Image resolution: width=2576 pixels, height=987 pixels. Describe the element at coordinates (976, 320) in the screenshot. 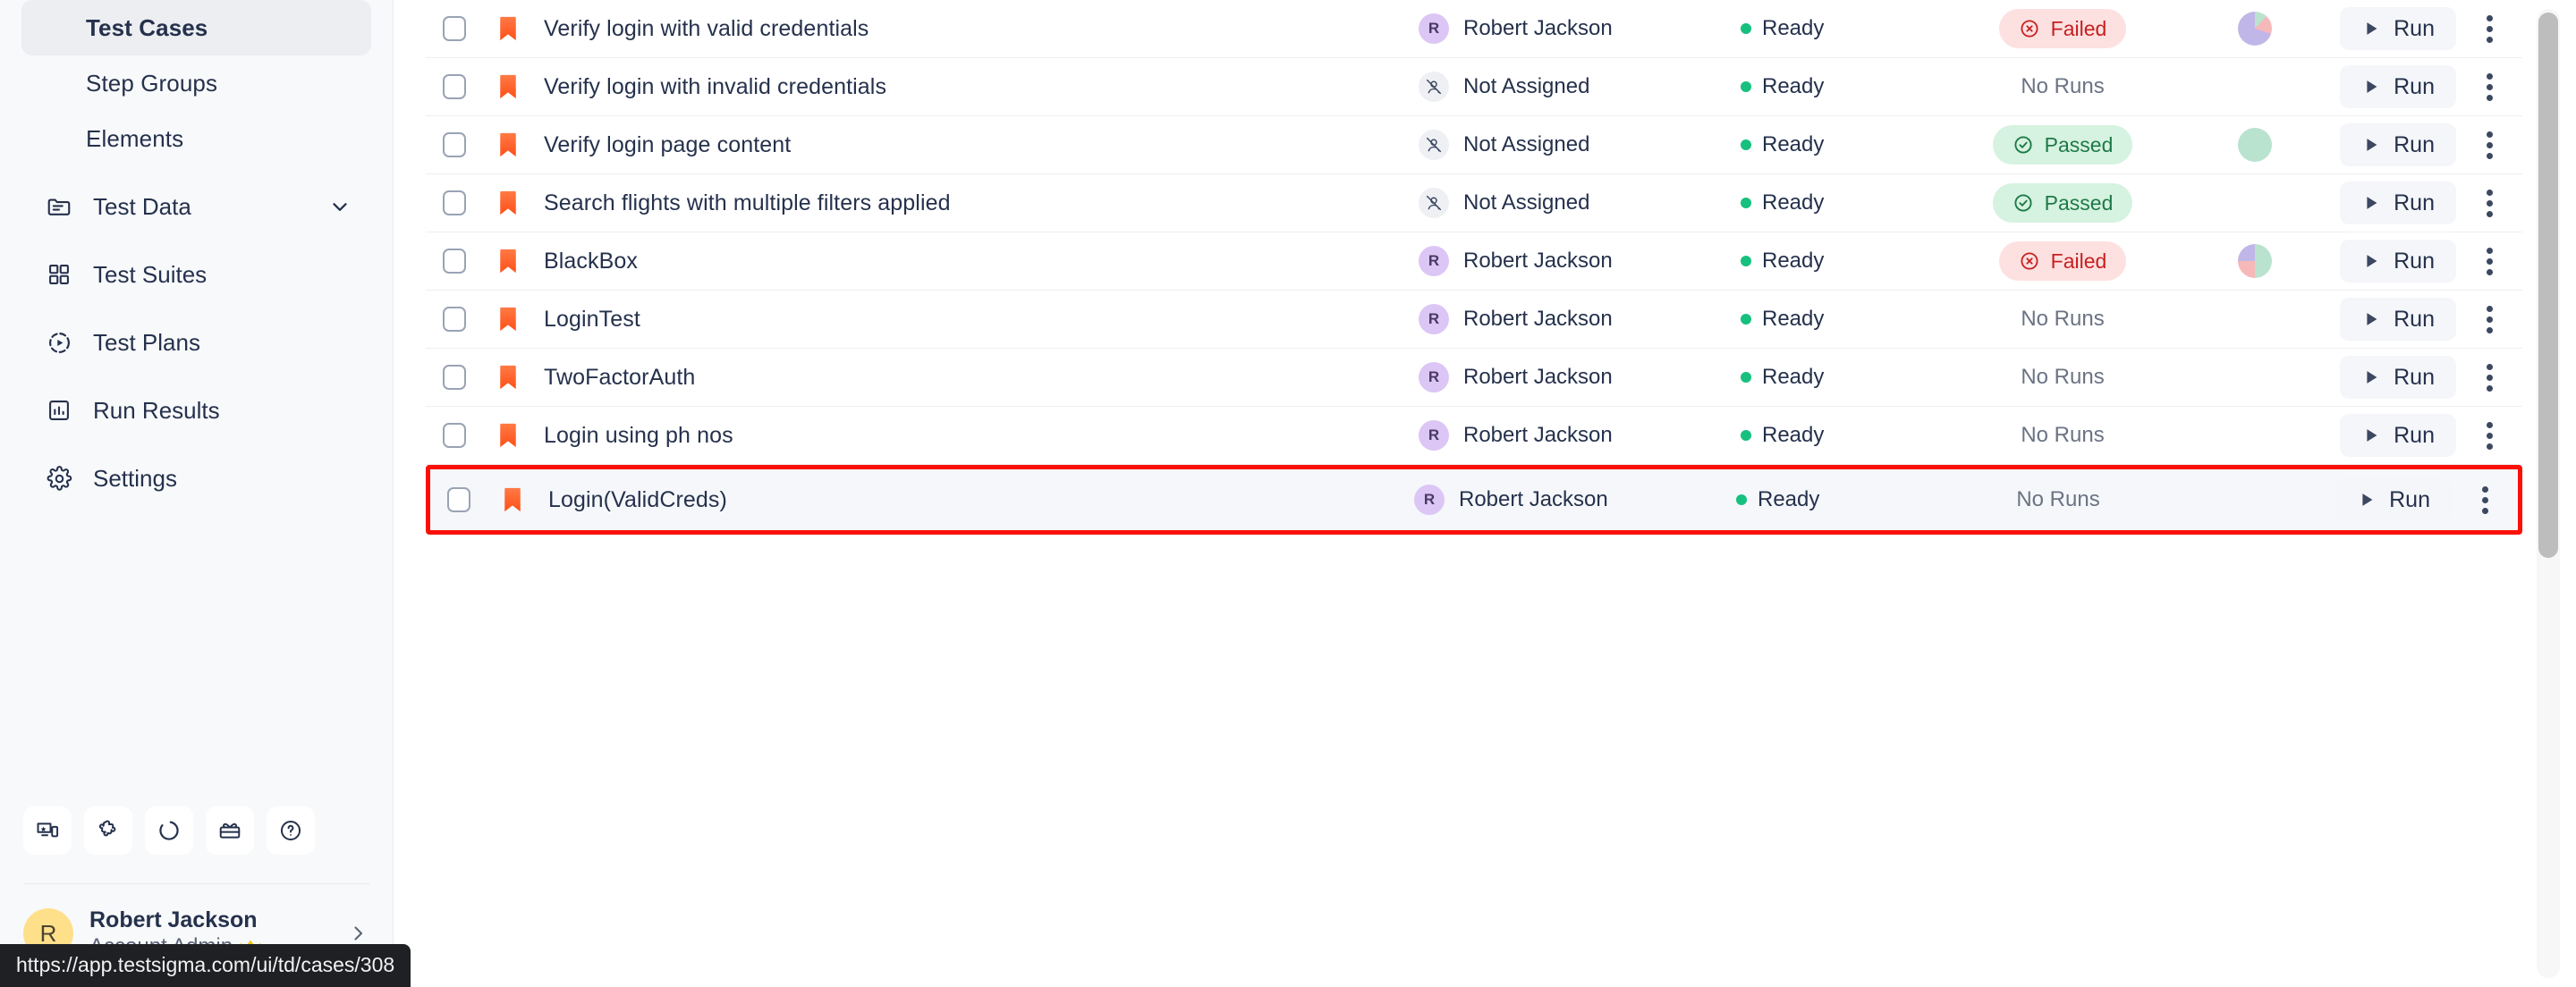

I see `test-case-name: LoginTest` at that location.